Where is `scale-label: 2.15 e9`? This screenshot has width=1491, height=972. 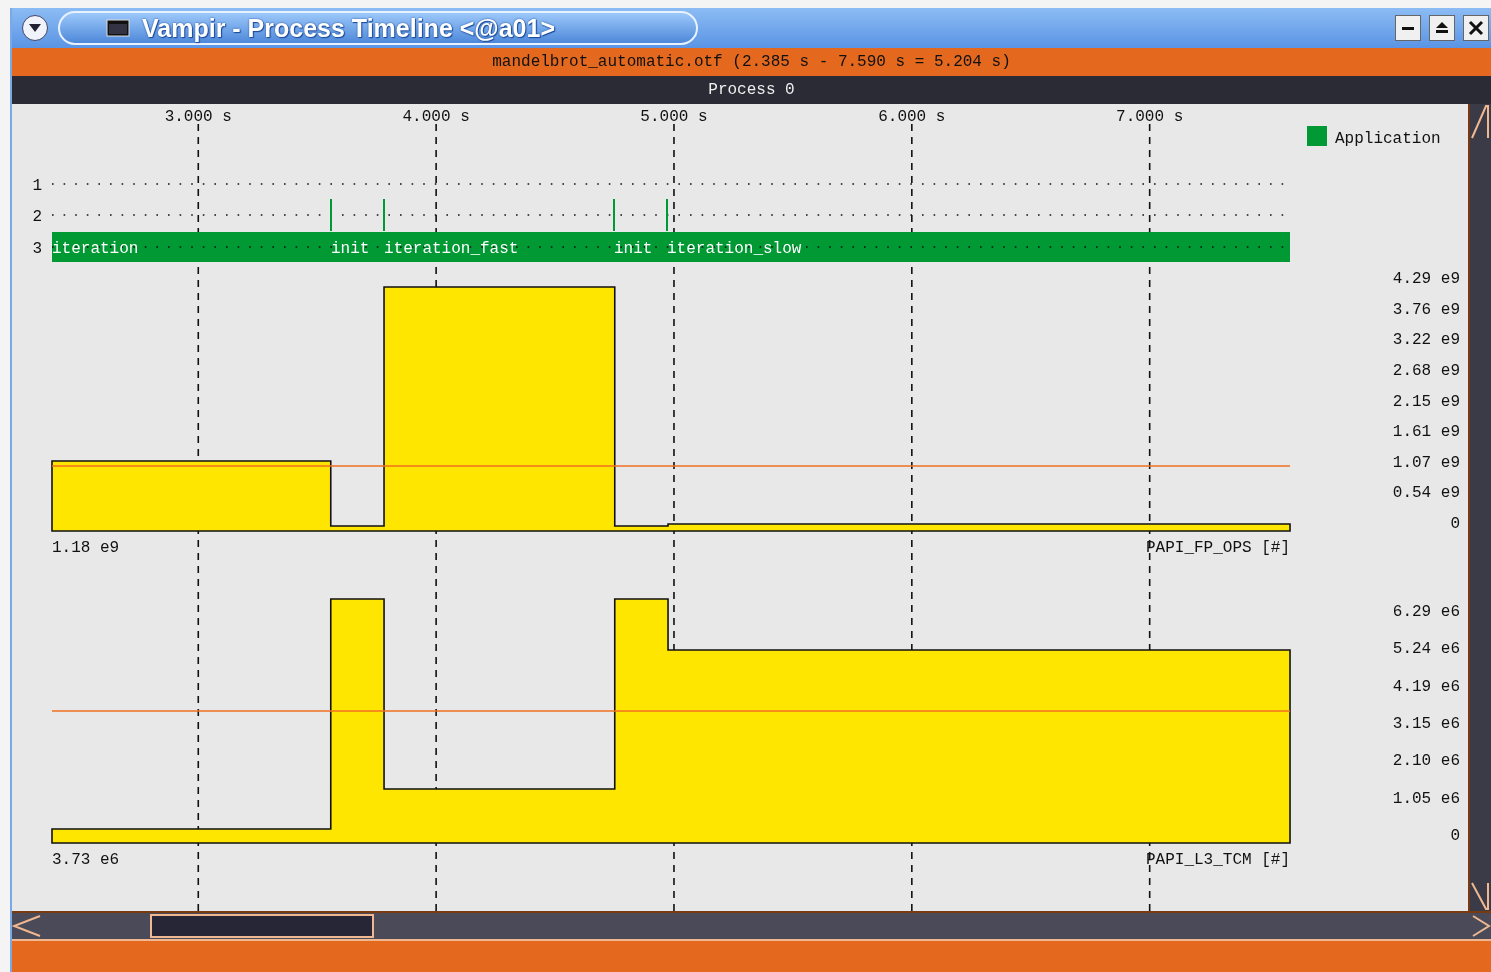 scale-label: 2.15 e9 is located at coordinates (1426, 401).